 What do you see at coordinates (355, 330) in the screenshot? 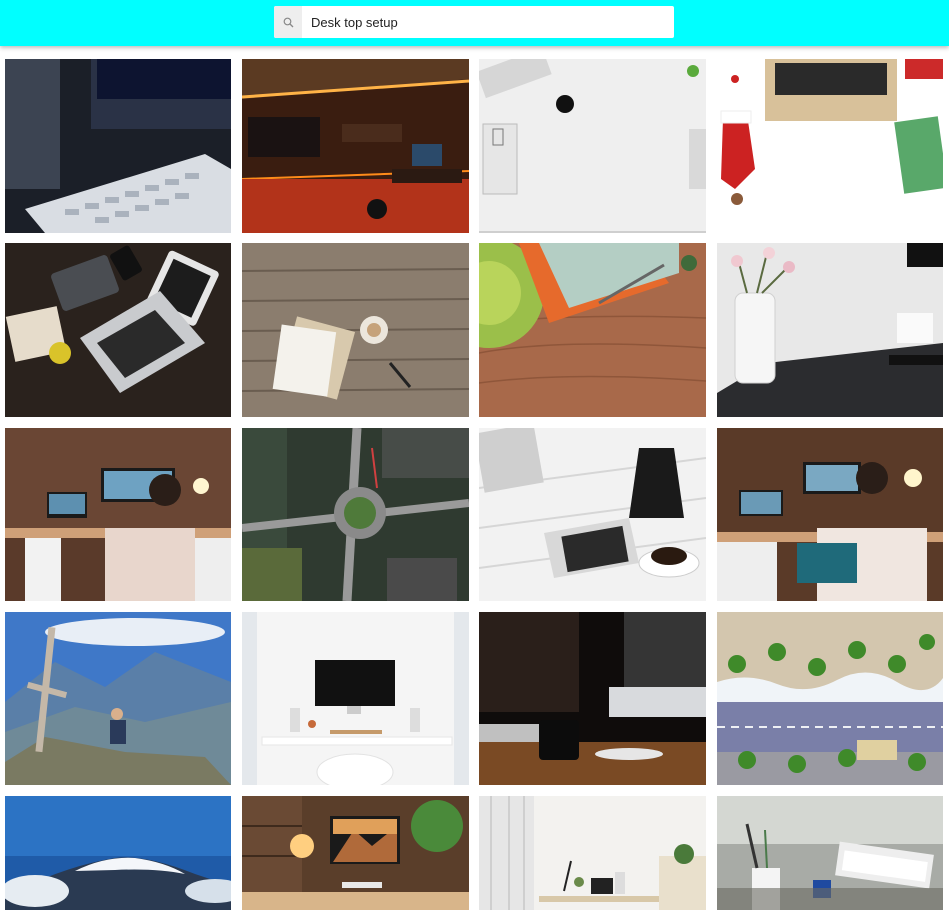
I see `result-image-photo-wood-paper-coffee` at bounding box center [355, 330].